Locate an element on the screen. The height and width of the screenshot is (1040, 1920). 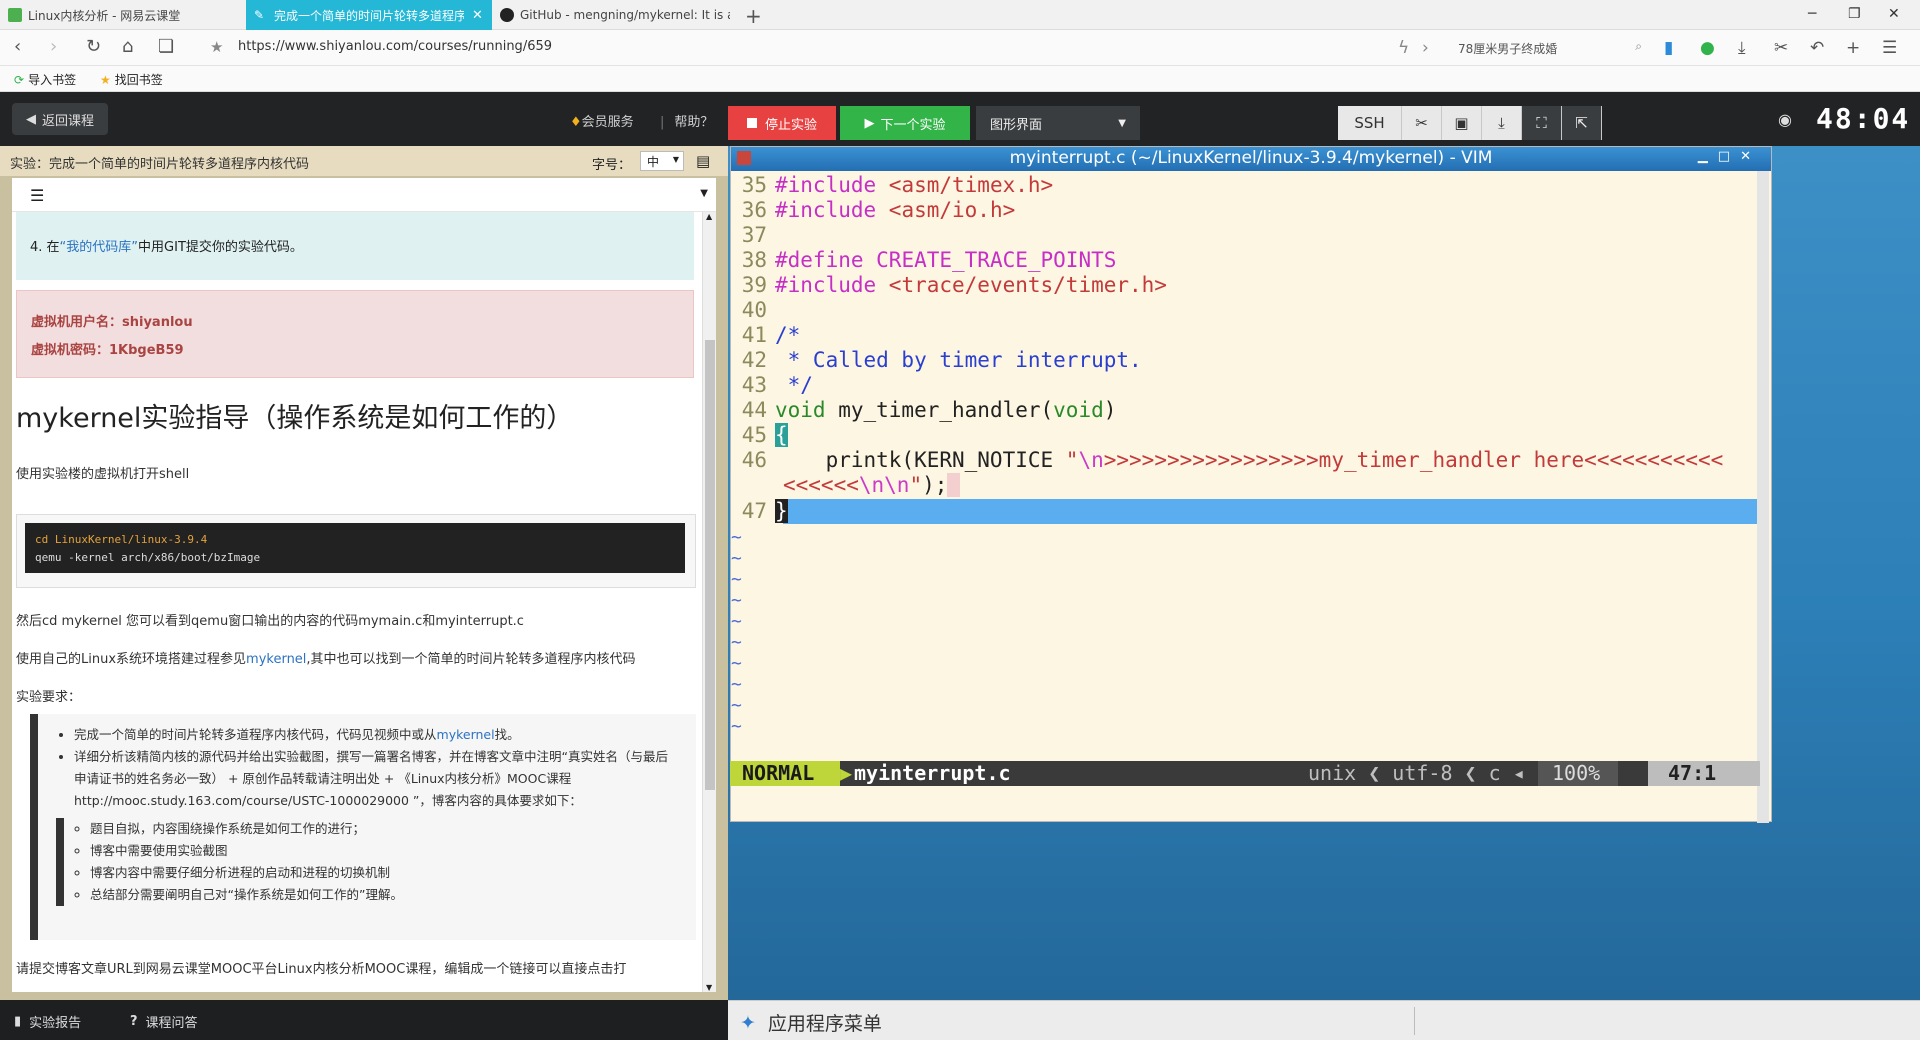
code-line: 45{ is located at coordinates (764, 435).